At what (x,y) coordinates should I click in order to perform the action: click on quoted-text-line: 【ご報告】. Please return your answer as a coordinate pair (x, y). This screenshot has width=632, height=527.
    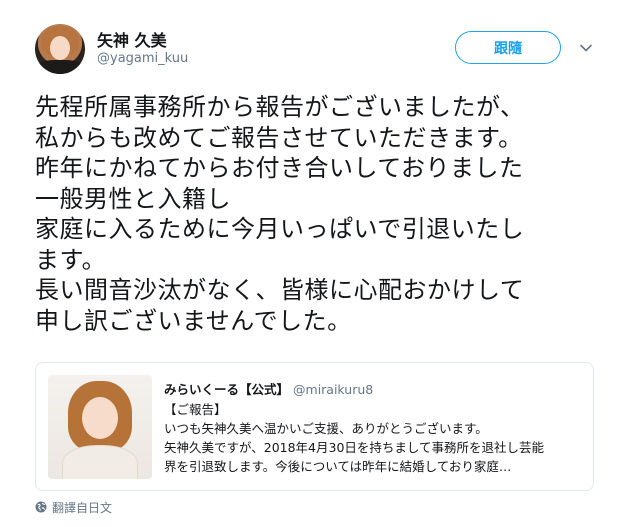
    Looking at the image, I should click on (195, 409).